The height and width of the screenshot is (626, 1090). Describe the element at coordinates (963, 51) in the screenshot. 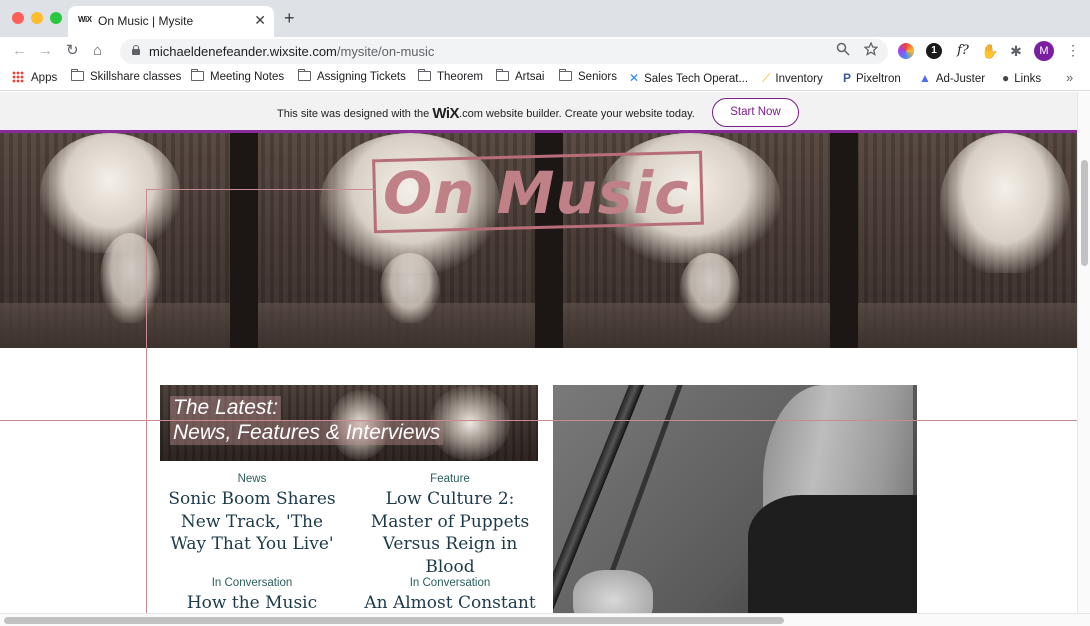

I see `font-extension-icon: f?` at that location.